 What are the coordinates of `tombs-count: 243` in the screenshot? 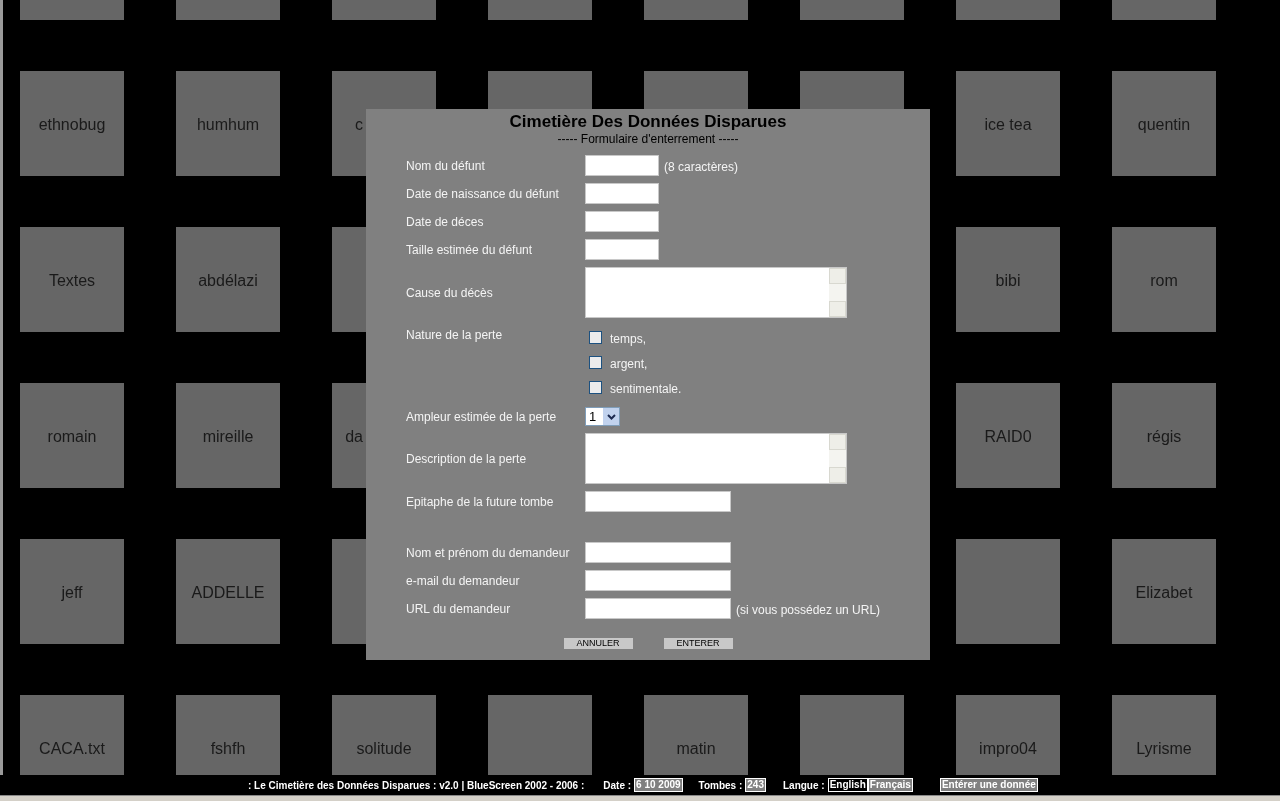 It's located at (755, 785).